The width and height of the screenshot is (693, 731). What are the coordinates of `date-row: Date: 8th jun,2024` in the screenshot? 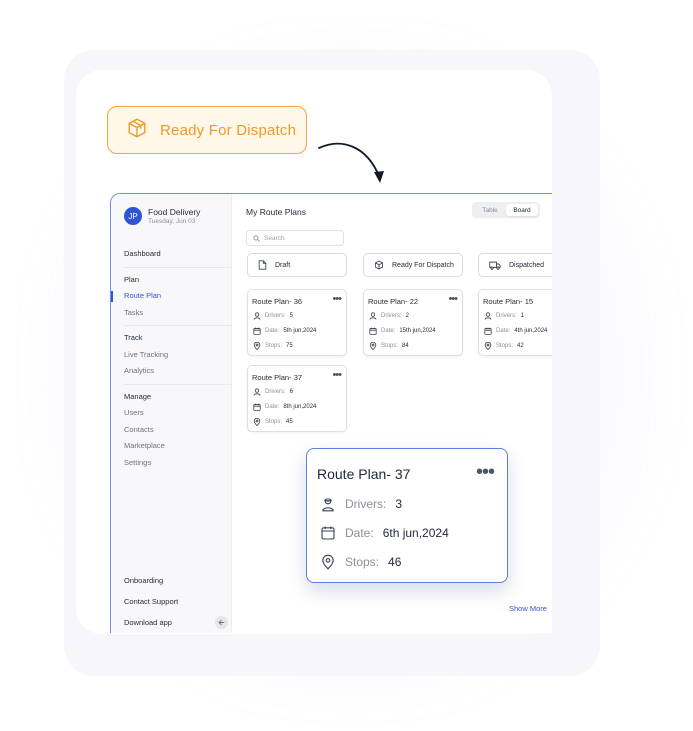 It's located at (284, 407).